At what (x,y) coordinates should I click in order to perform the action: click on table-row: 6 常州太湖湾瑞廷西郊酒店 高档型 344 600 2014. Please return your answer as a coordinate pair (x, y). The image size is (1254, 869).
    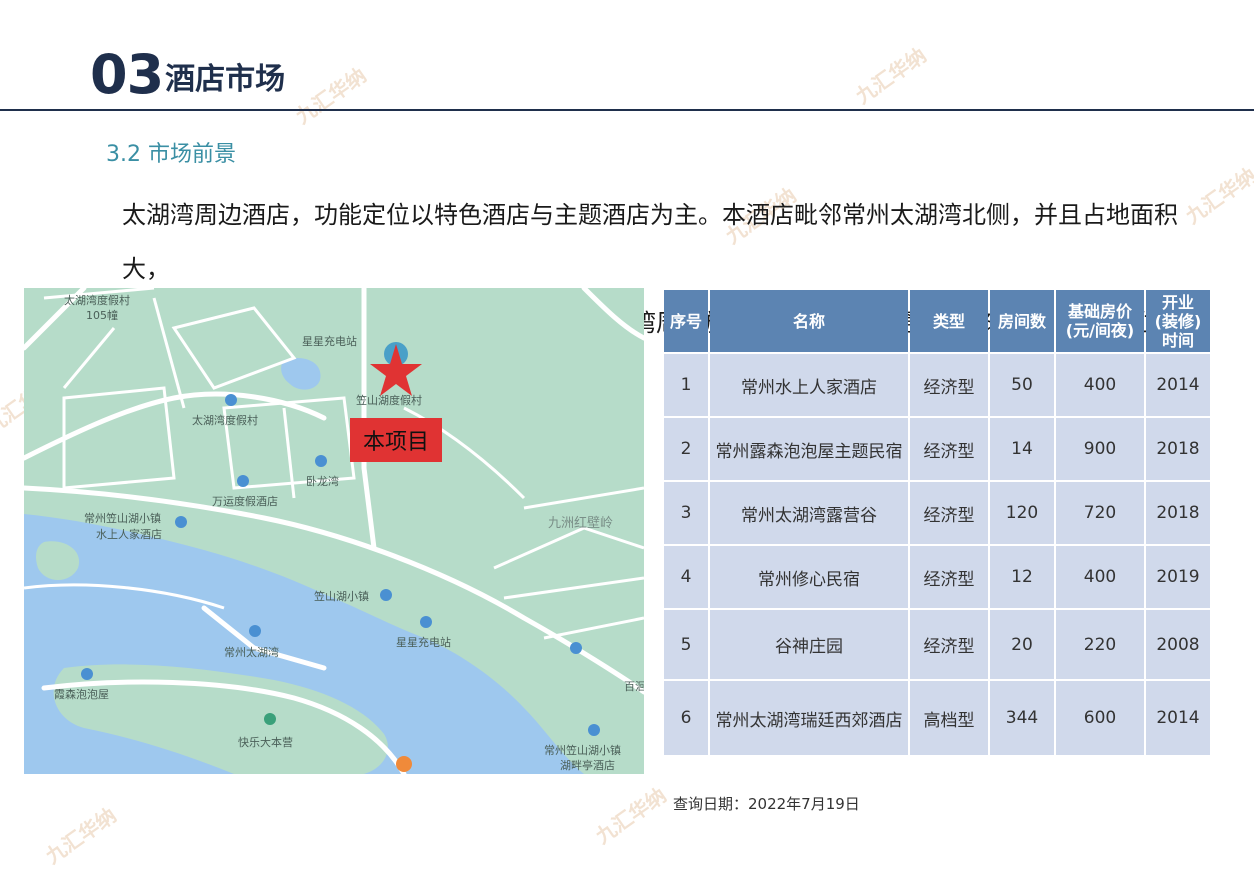
    Looking at the image, I should click on (937, 718).